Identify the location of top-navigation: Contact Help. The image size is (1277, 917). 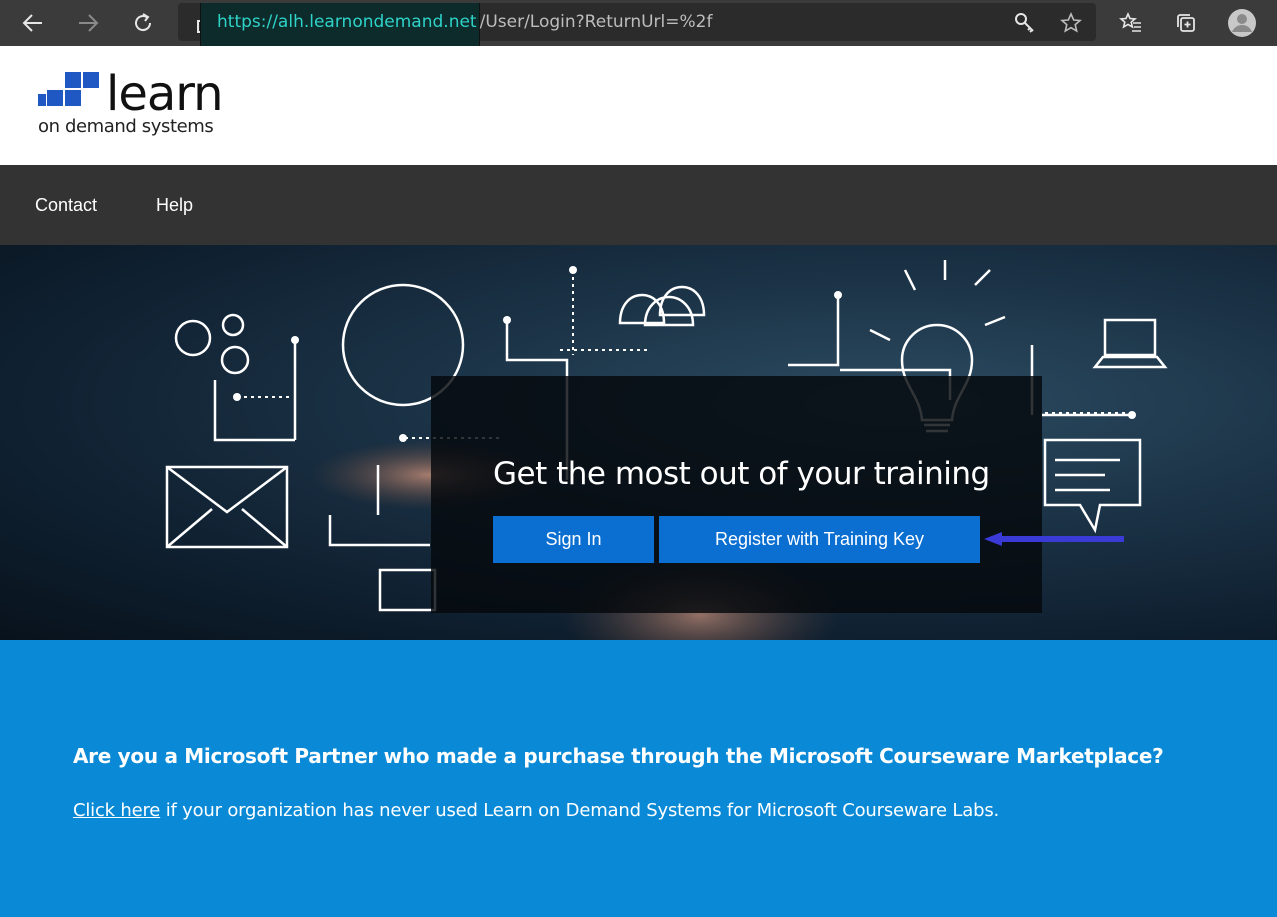
(638, 205).